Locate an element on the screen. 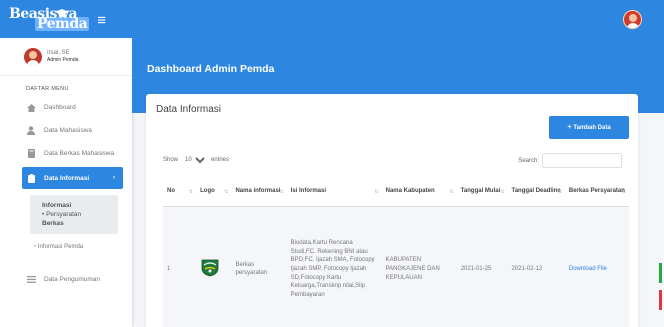 This screenshot has height=327, width=664. hamburger-menu-icon: ≡ is located at coordinates (101, 20).